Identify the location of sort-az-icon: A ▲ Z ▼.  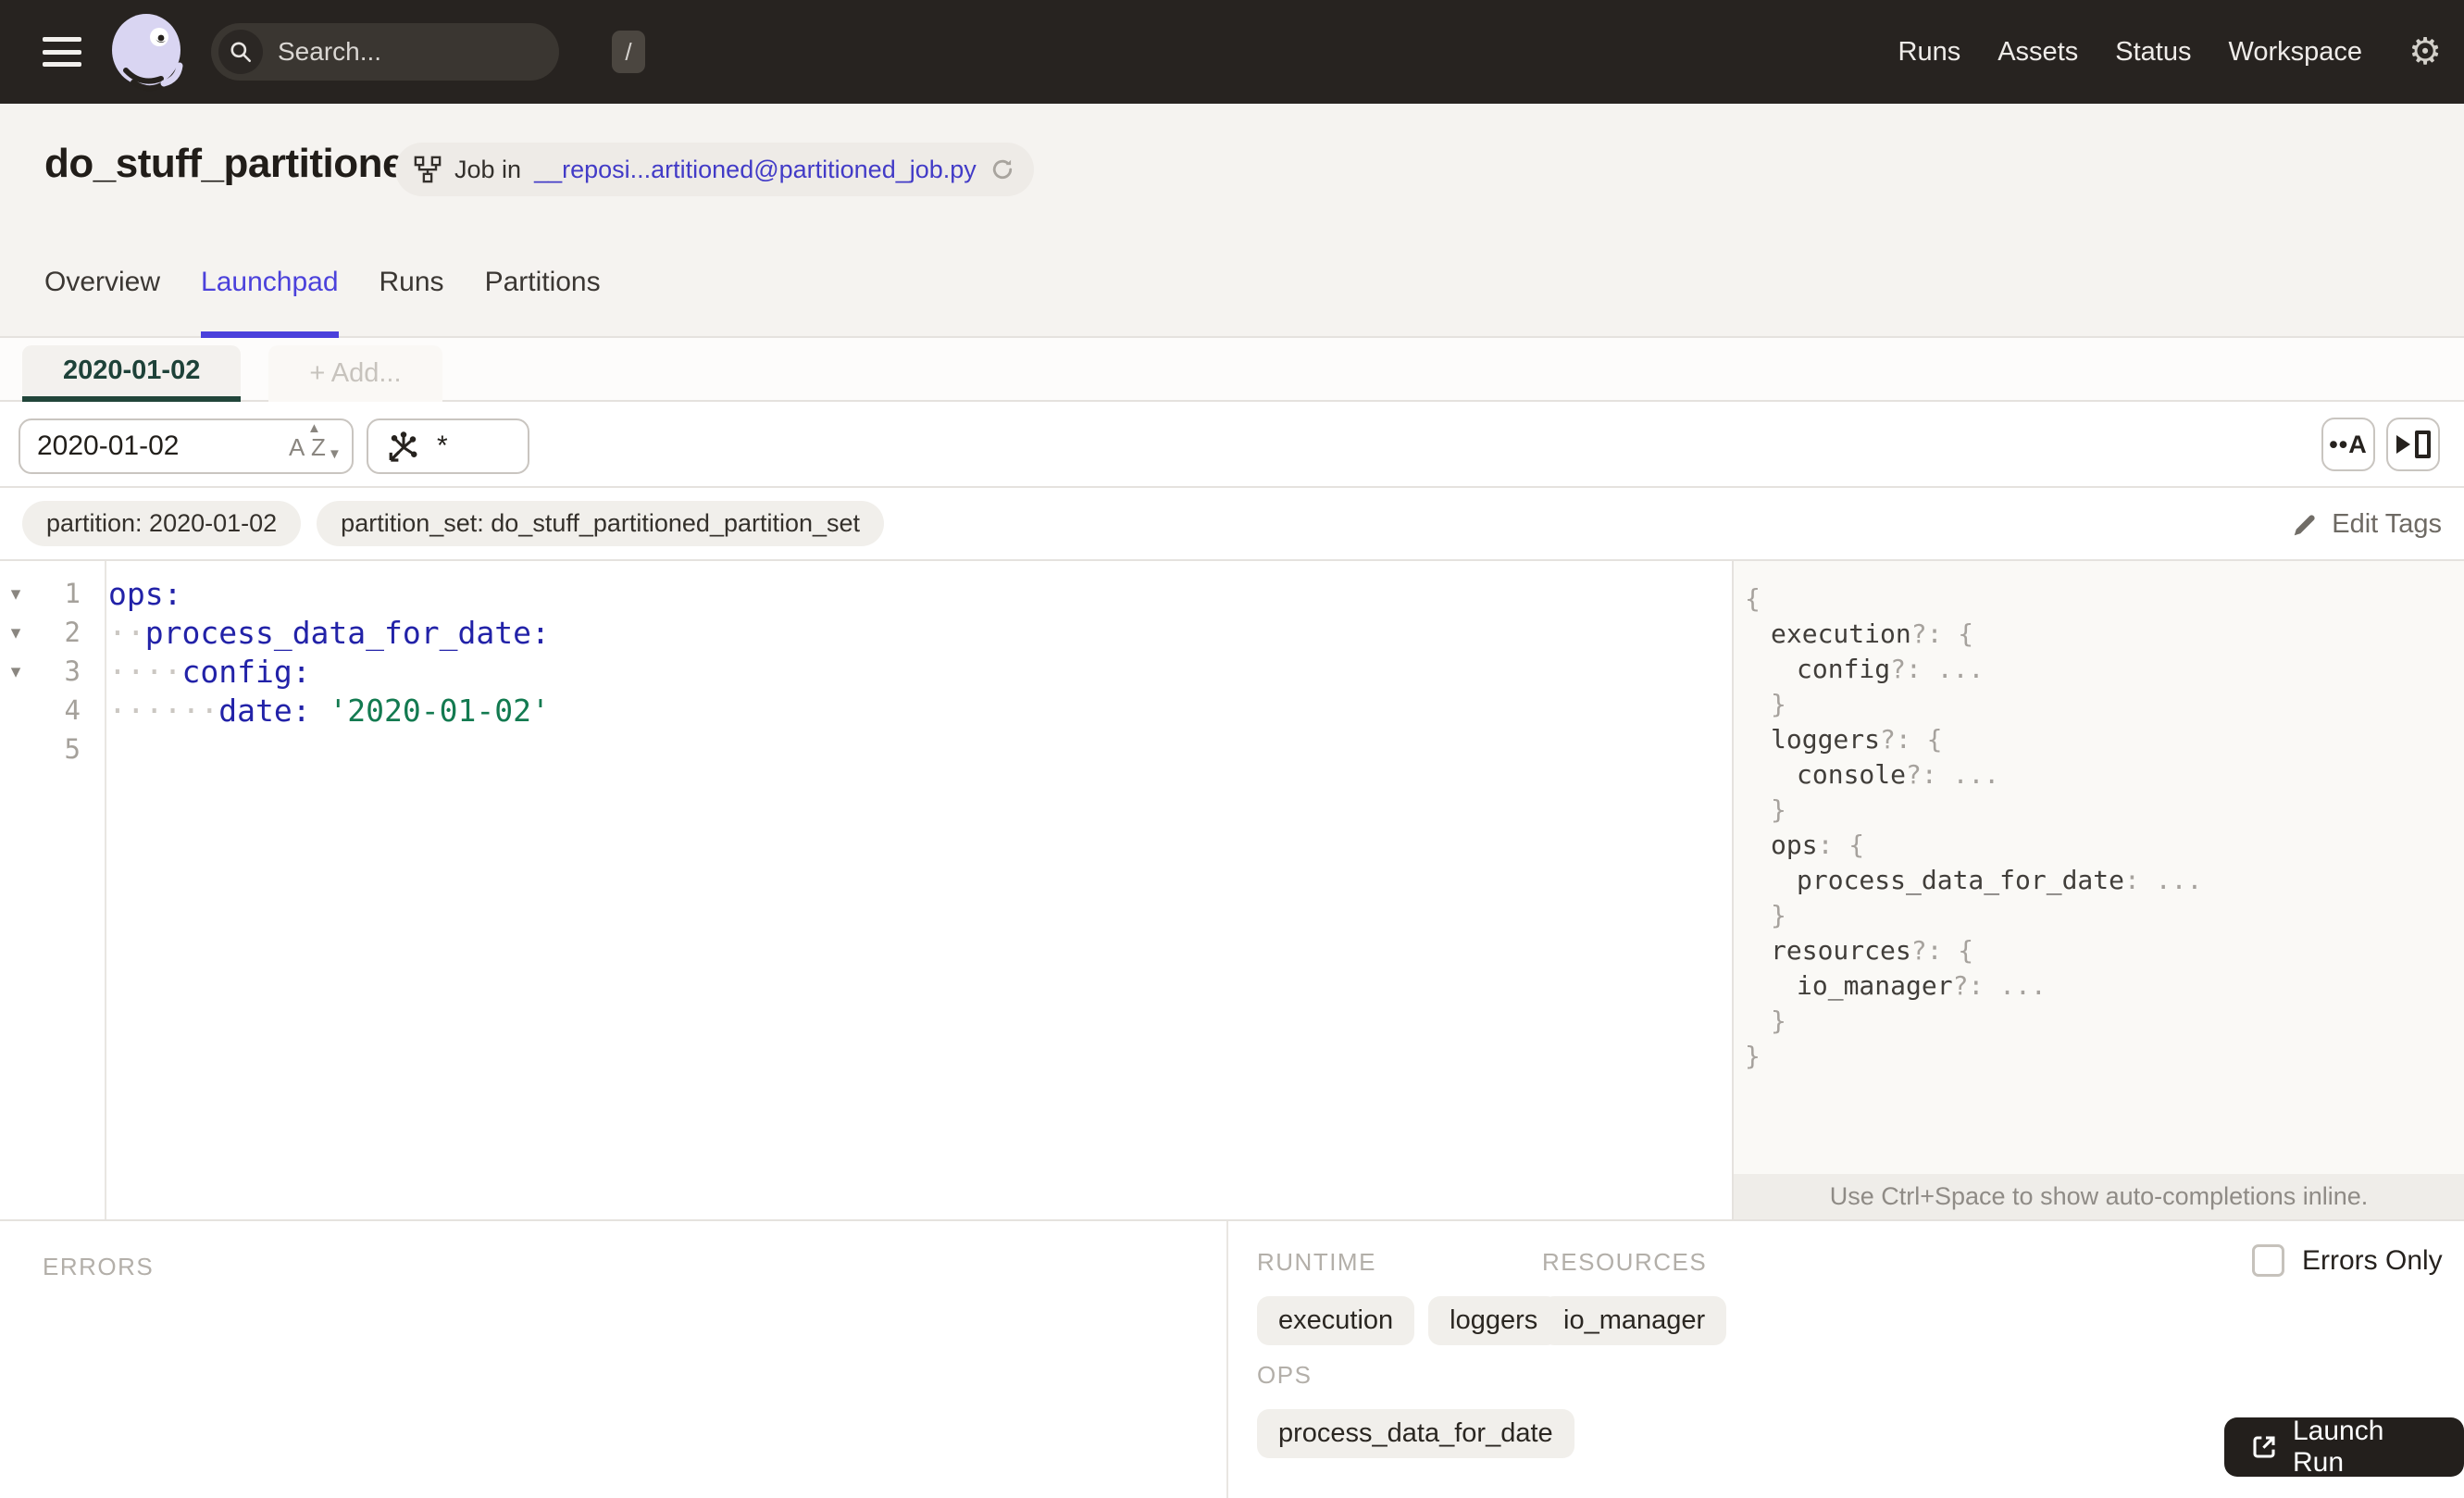
(315, 441).